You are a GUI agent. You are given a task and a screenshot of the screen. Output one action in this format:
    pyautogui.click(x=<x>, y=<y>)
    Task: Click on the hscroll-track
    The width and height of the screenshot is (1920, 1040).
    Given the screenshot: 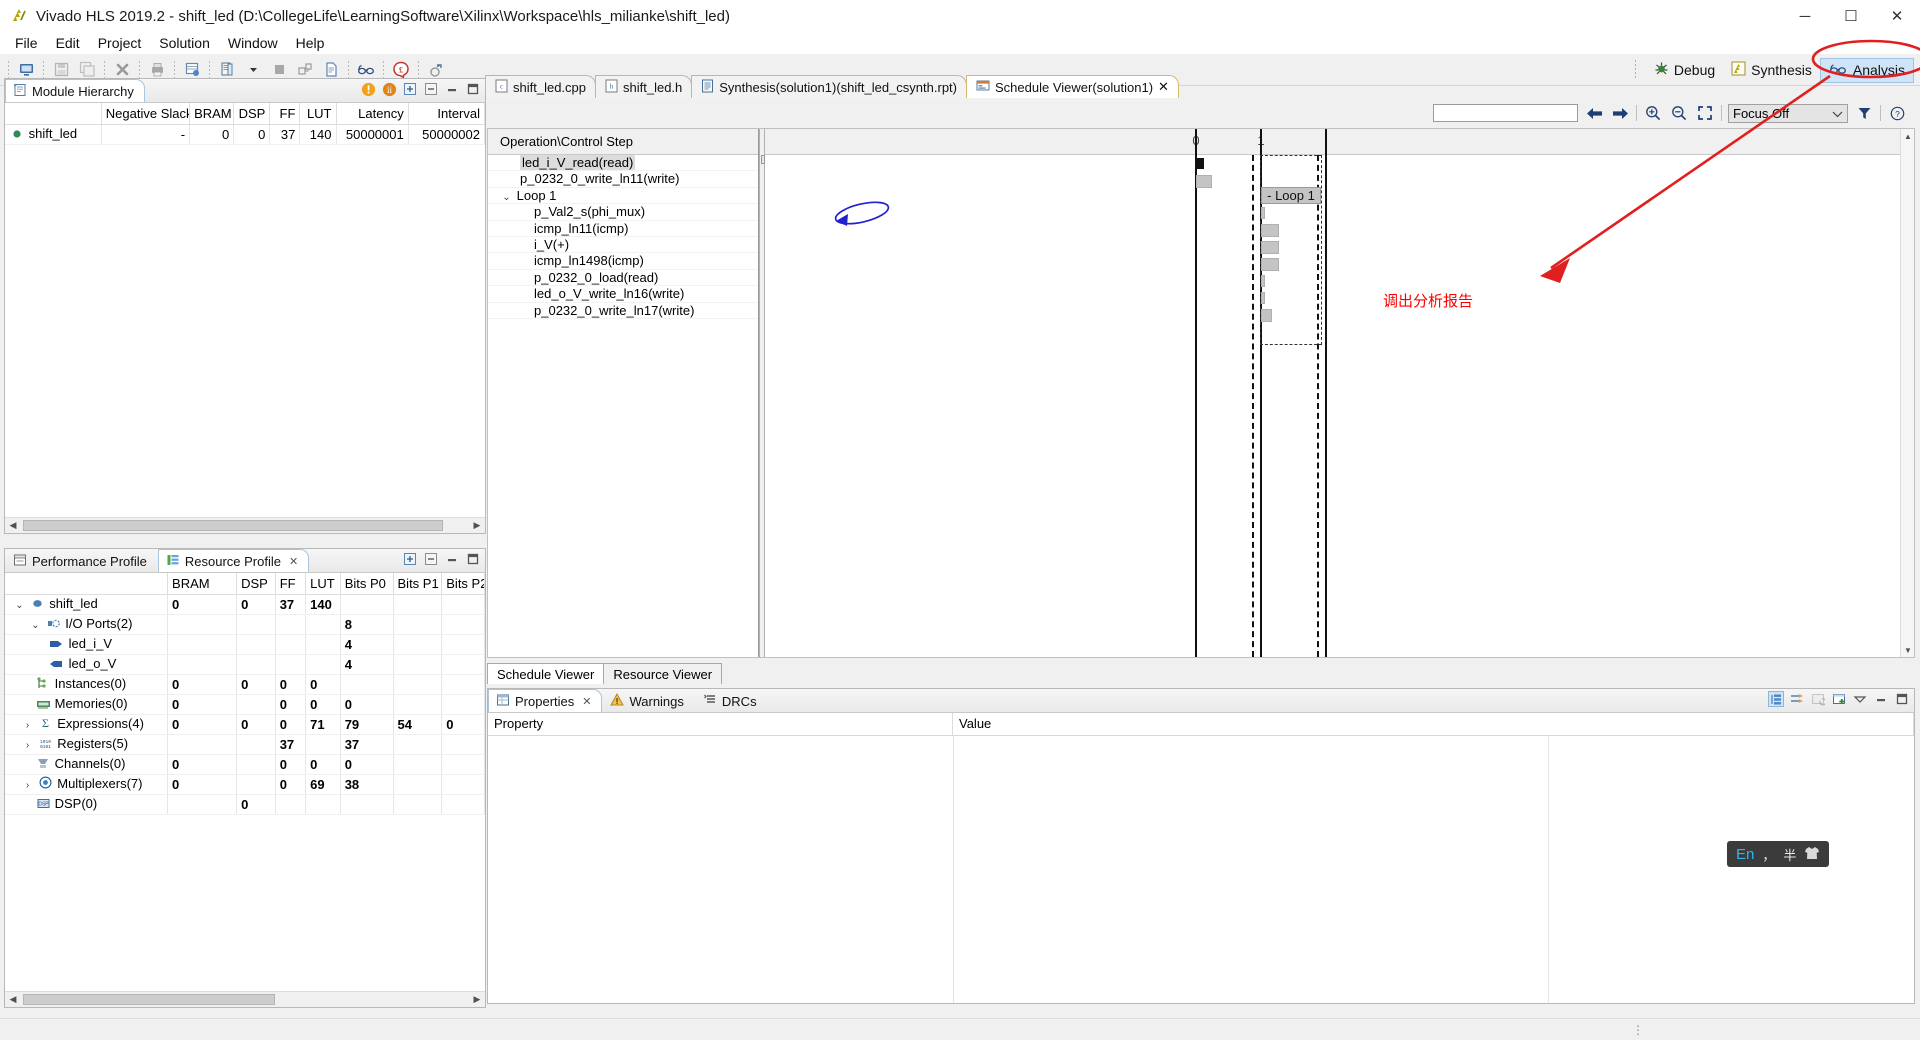 What is the action you would take?
    pyautogui.click(x=245, y=999)
    